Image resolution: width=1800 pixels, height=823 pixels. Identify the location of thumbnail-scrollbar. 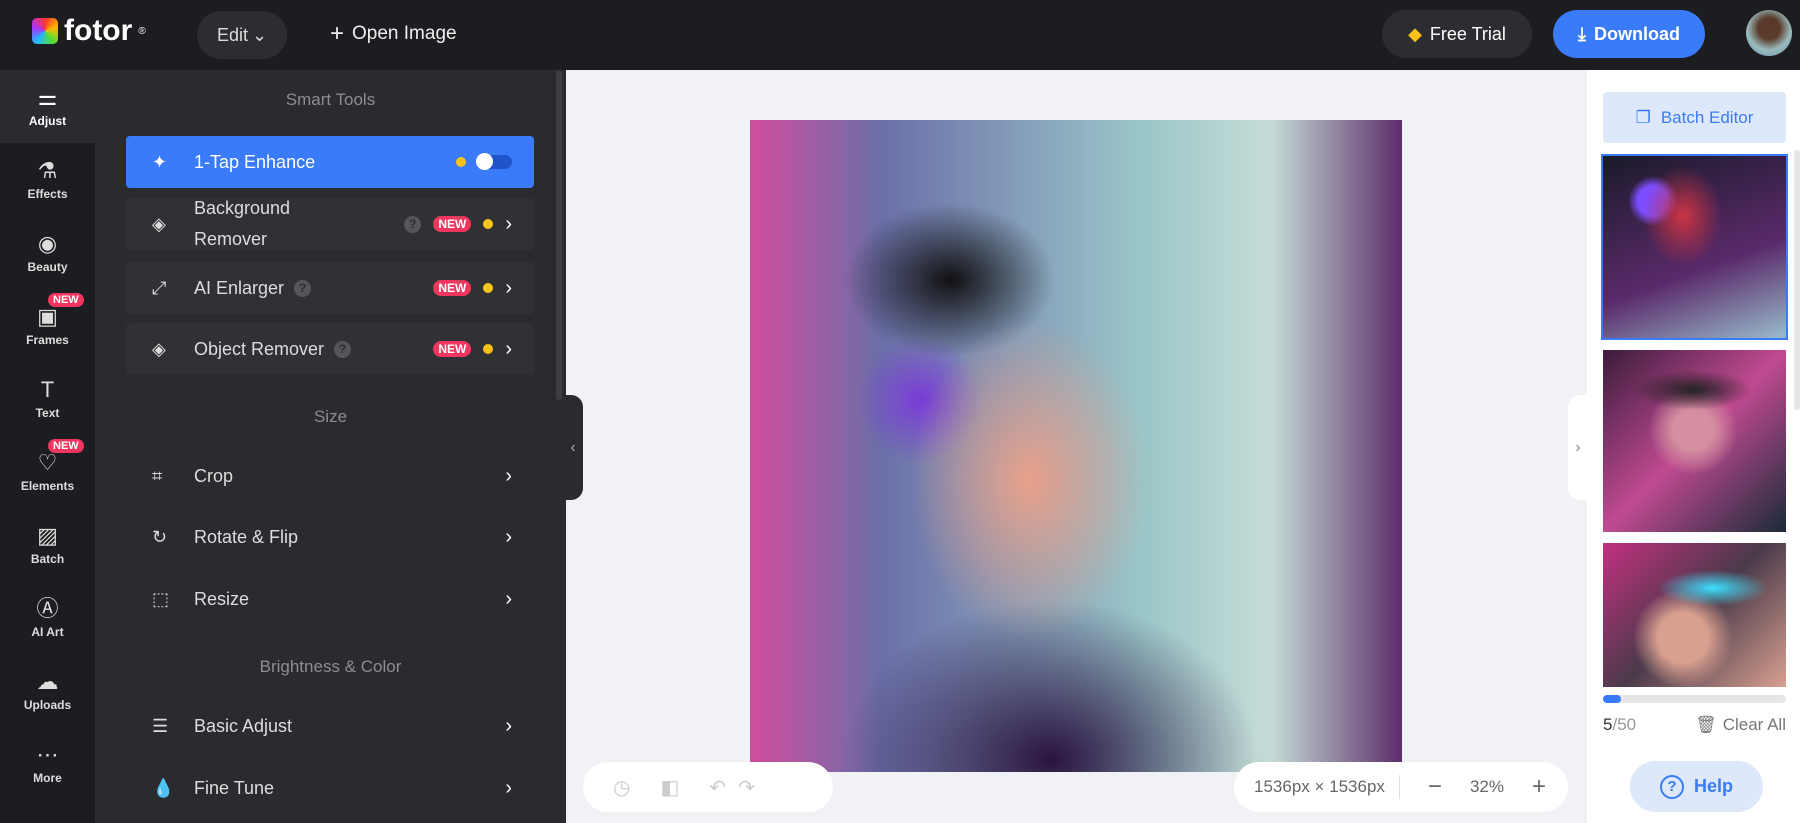
(1797, 280).